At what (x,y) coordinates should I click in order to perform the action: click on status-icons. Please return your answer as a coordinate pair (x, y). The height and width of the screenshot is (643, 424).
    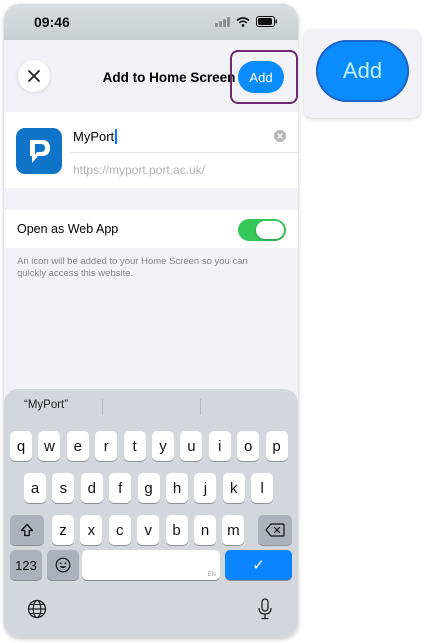
    Looking at the image, I should click on (246, 21).